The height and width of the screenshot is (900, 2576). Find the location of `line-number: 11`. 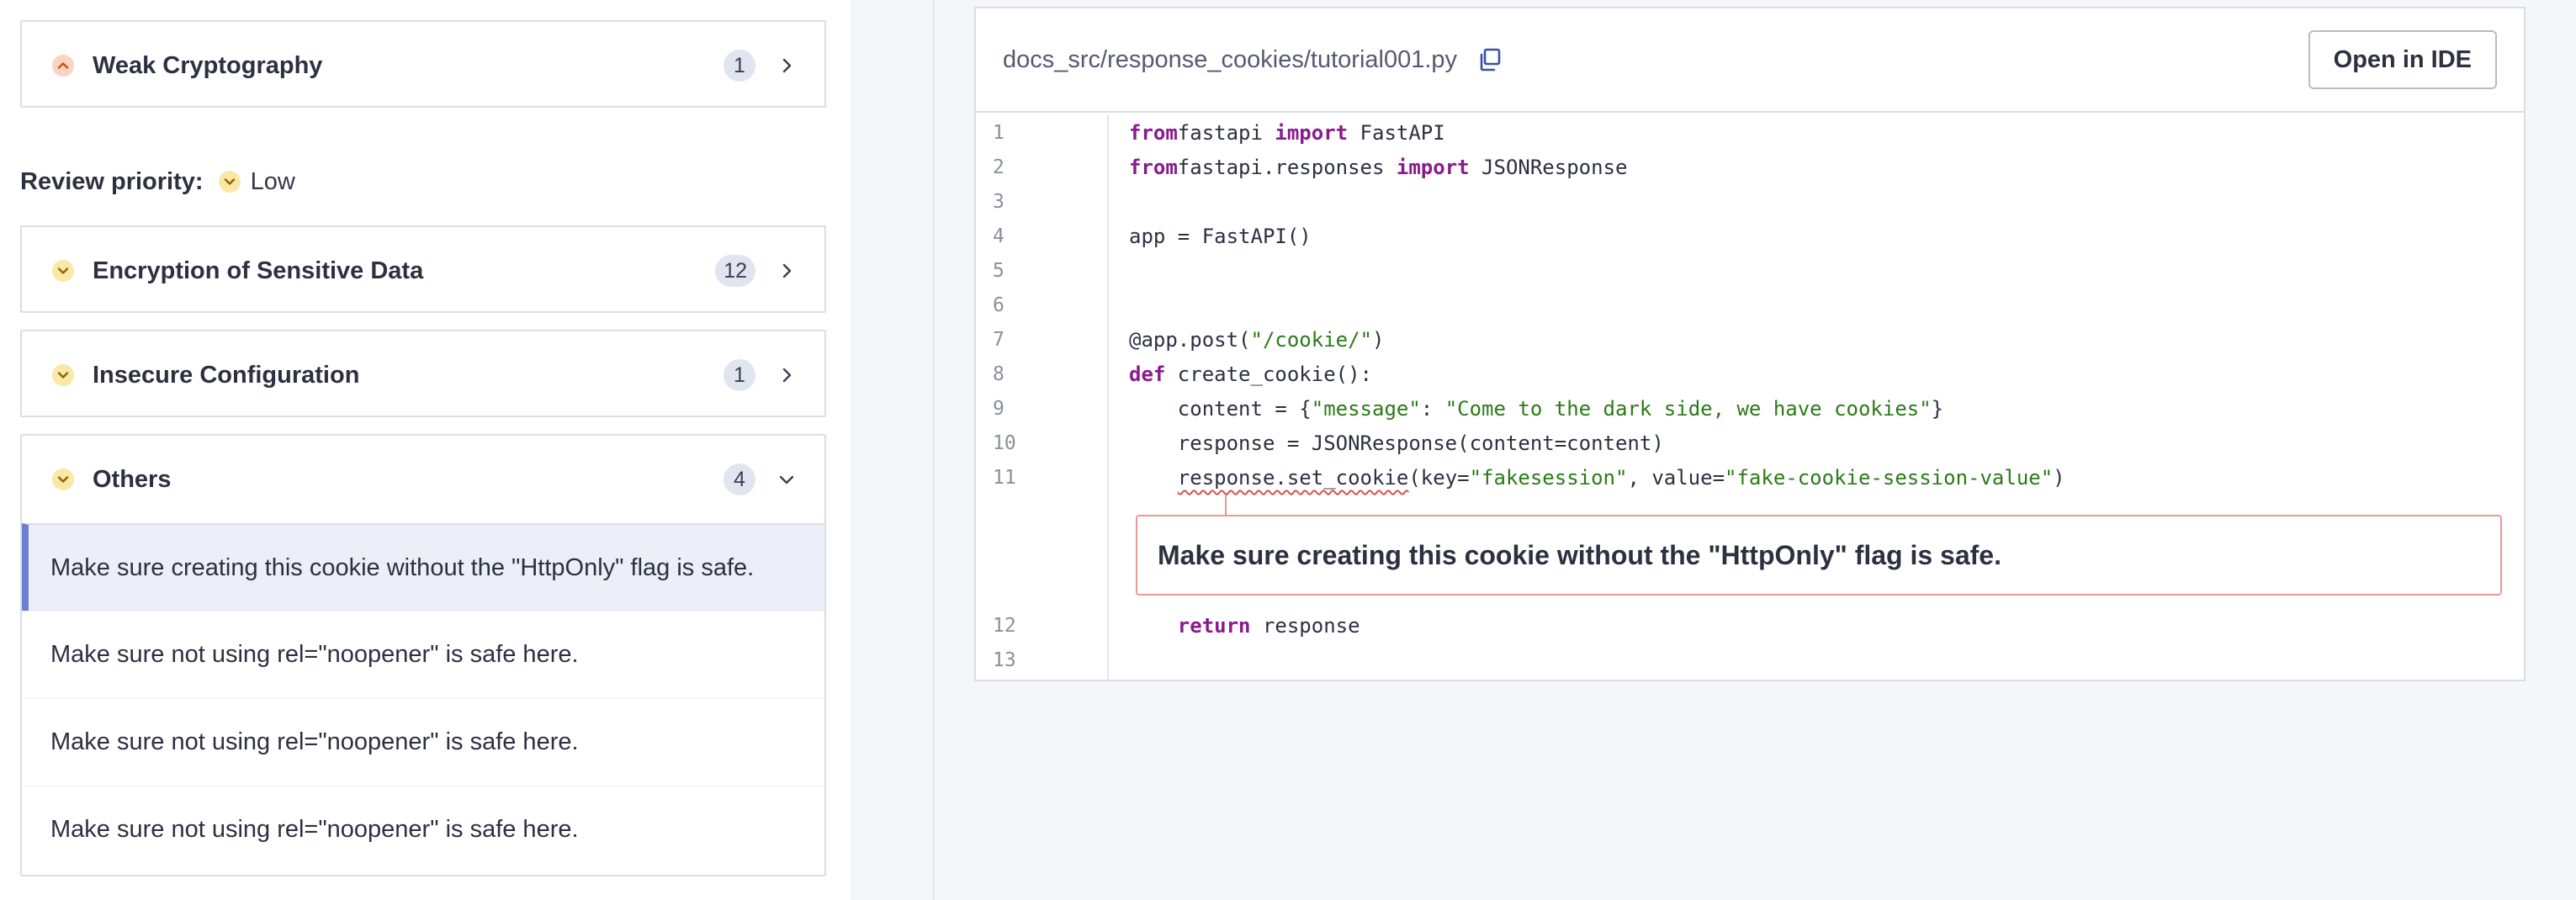

line-number: 11 is located at coordinates (1004, 478).